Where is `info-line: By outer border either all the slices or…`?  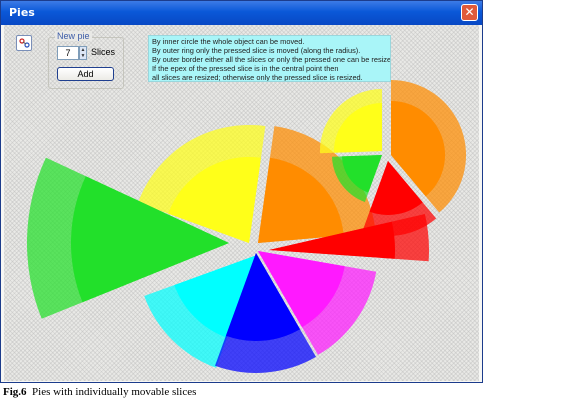 info-line: By outer border either all the slices or… is located at coordinates (271, 60).